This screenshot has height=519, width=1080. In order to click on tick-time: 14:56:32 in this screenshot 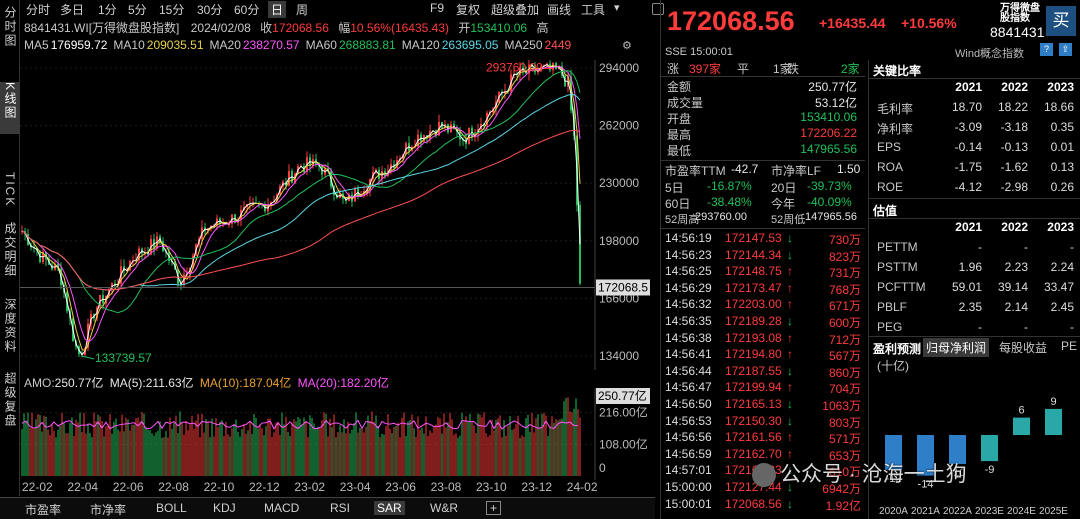, I will do `click(688, 304)`.